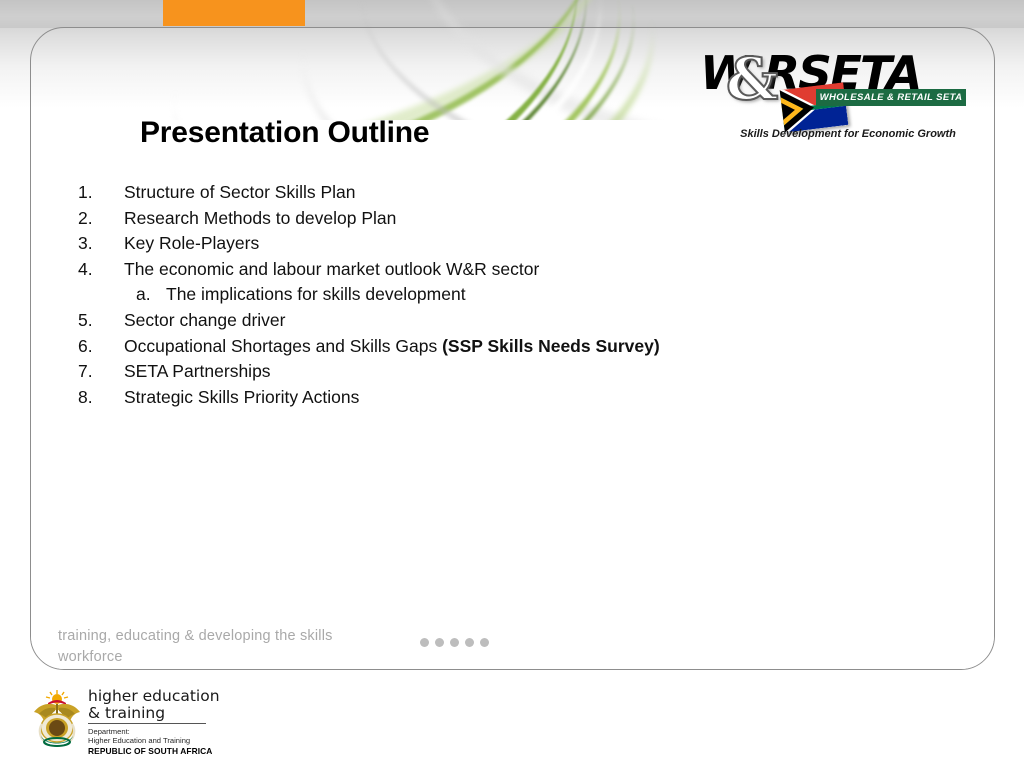 The height and width of the screenshot is (768, 1024). I want to click on list-item-number: 1., so click(85, 192).